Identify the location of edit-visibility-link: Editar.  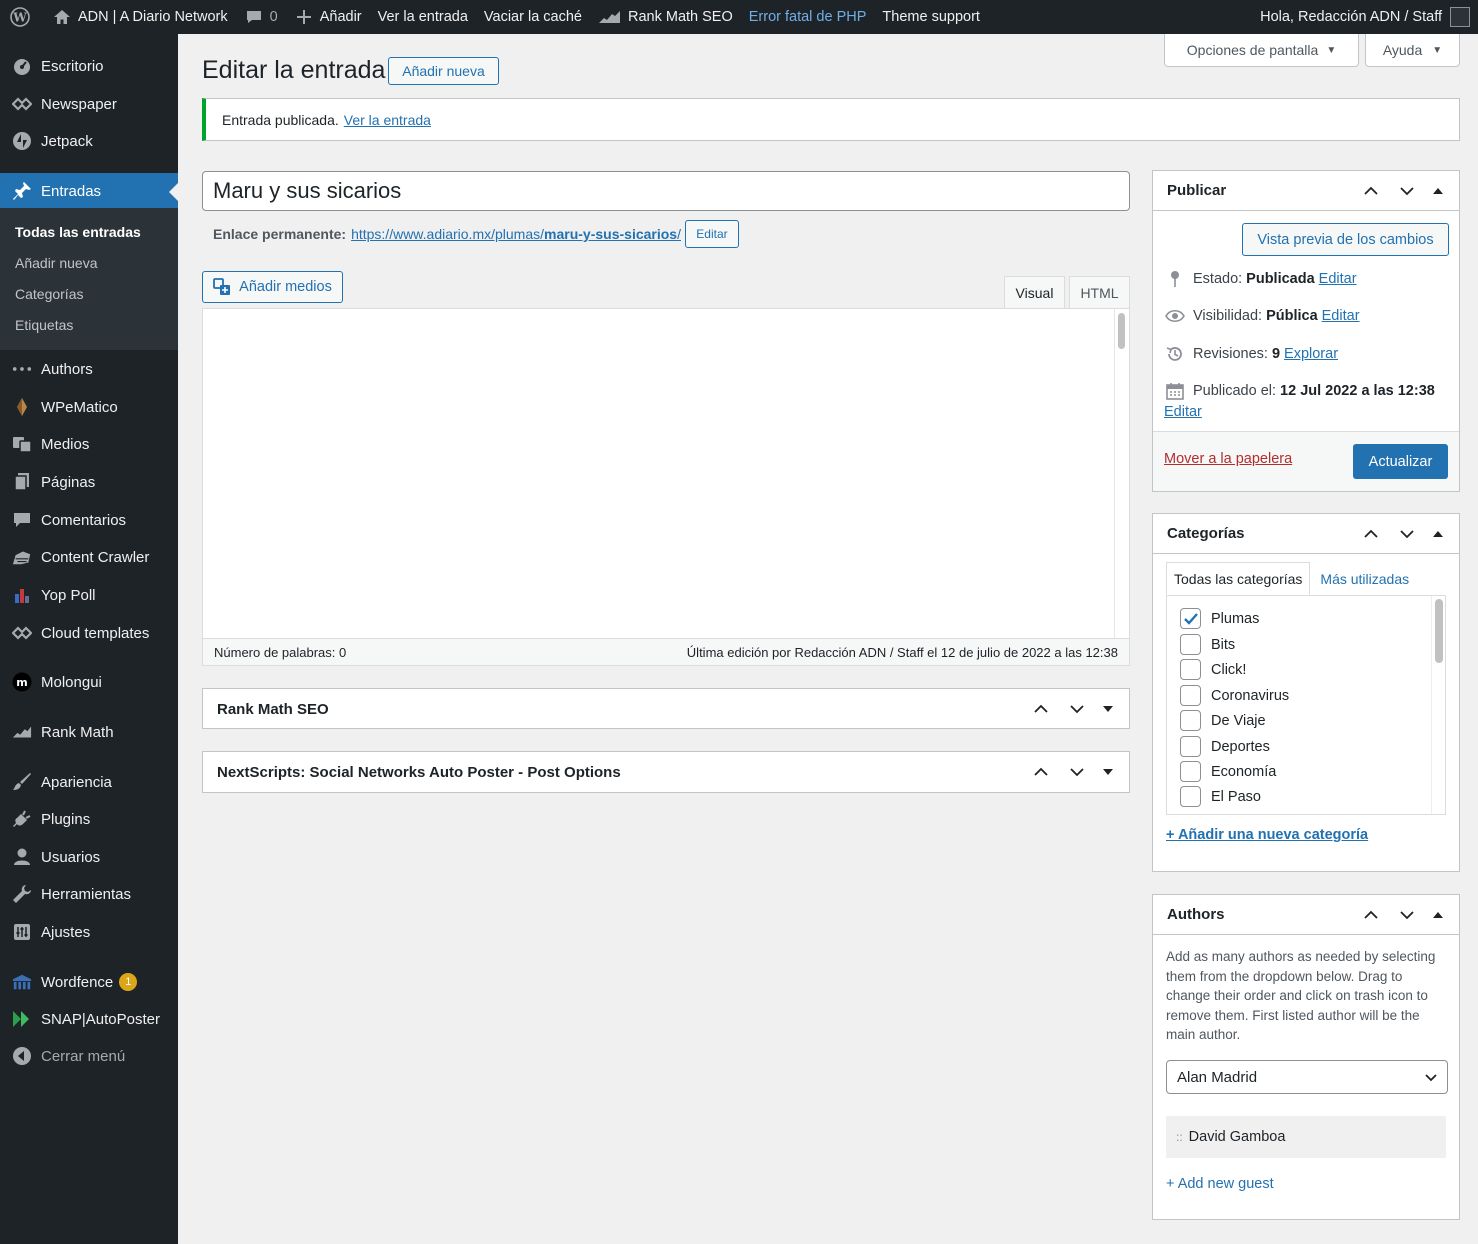
(1341, 316).